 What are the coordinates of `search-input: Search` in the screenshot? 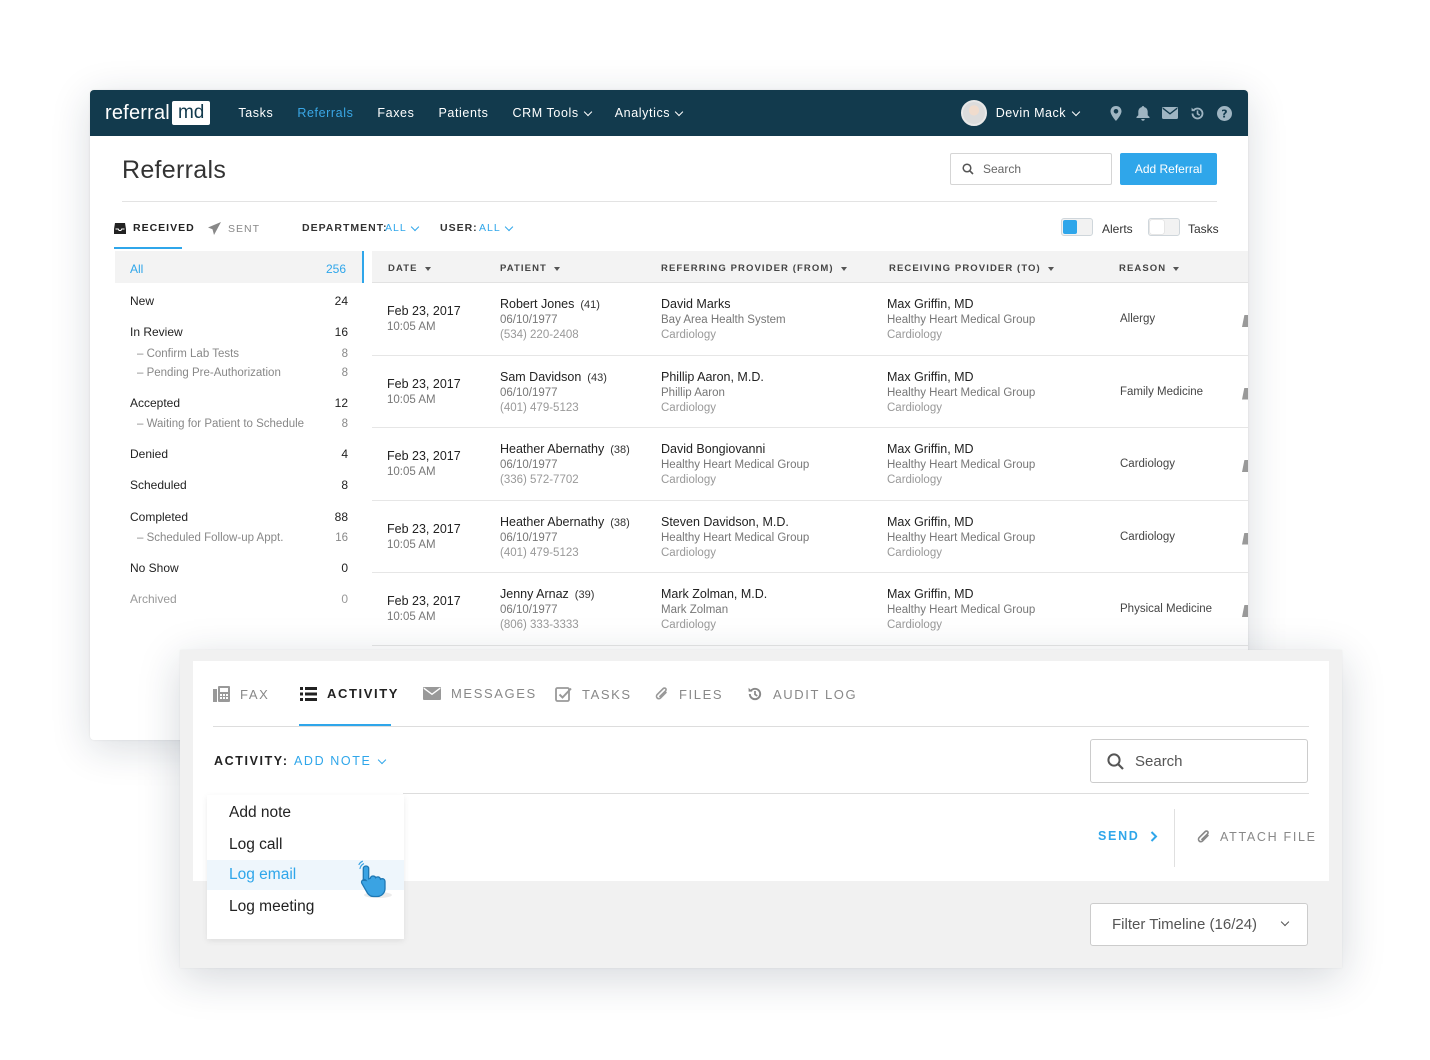 It's located at (1031, 169).